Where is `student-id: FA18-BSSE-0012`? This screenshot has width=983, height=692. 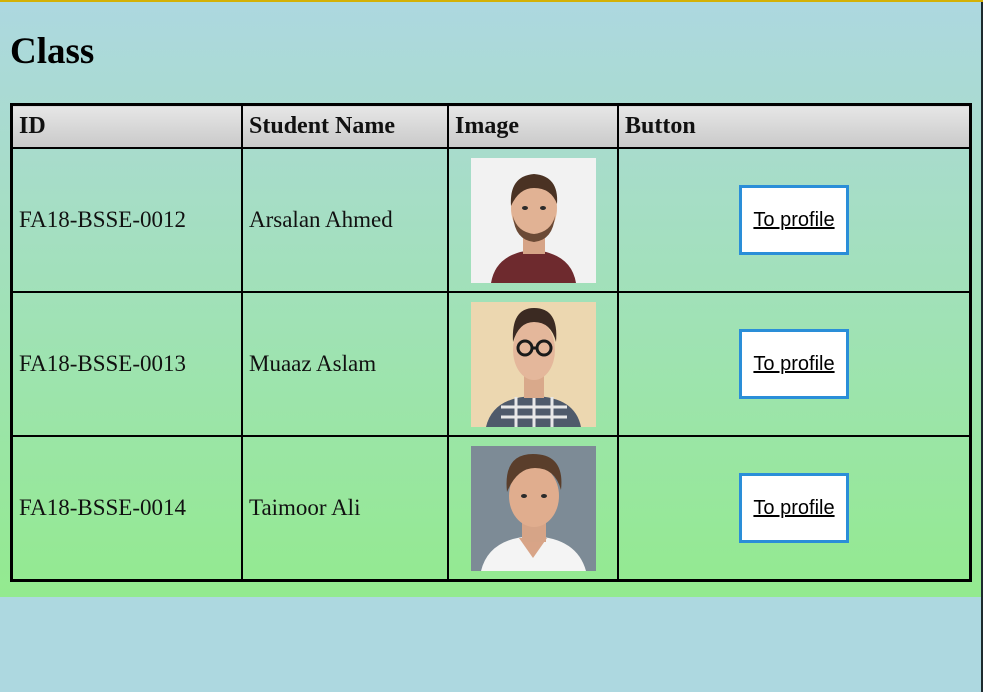
student-id: FA18-BSSE-0012 is located at coordinates (126, 220).